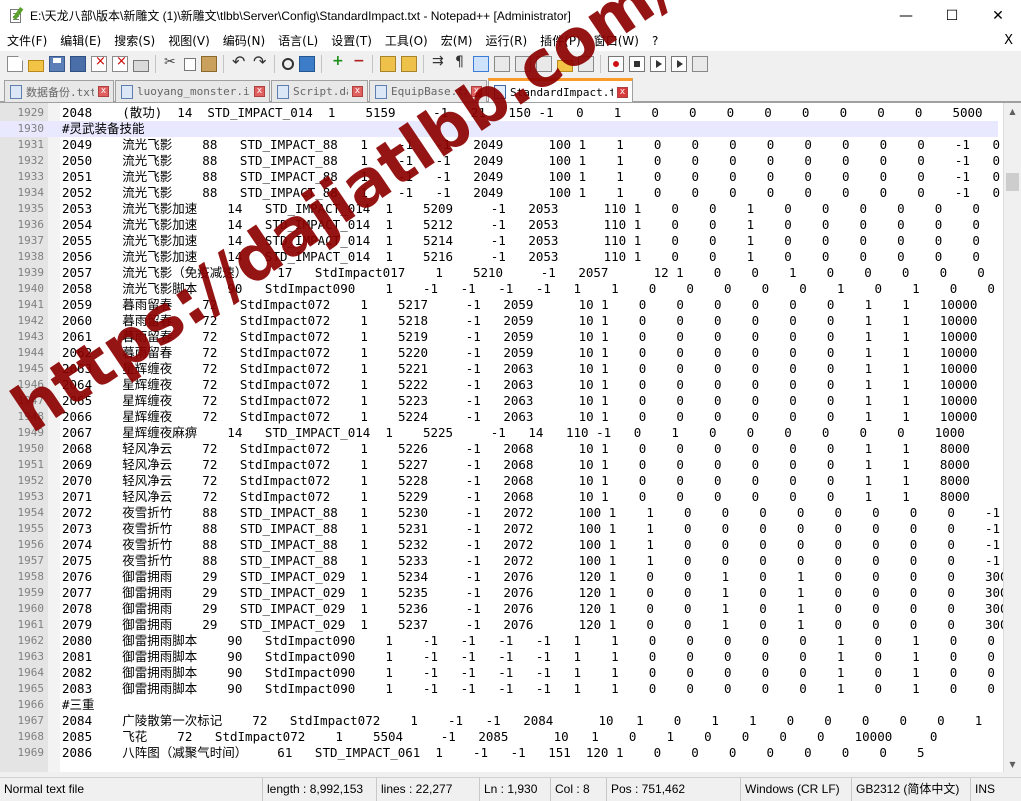 The image size is (1021, 801). I want to click on zoom-out-icon, so click(358, 62).